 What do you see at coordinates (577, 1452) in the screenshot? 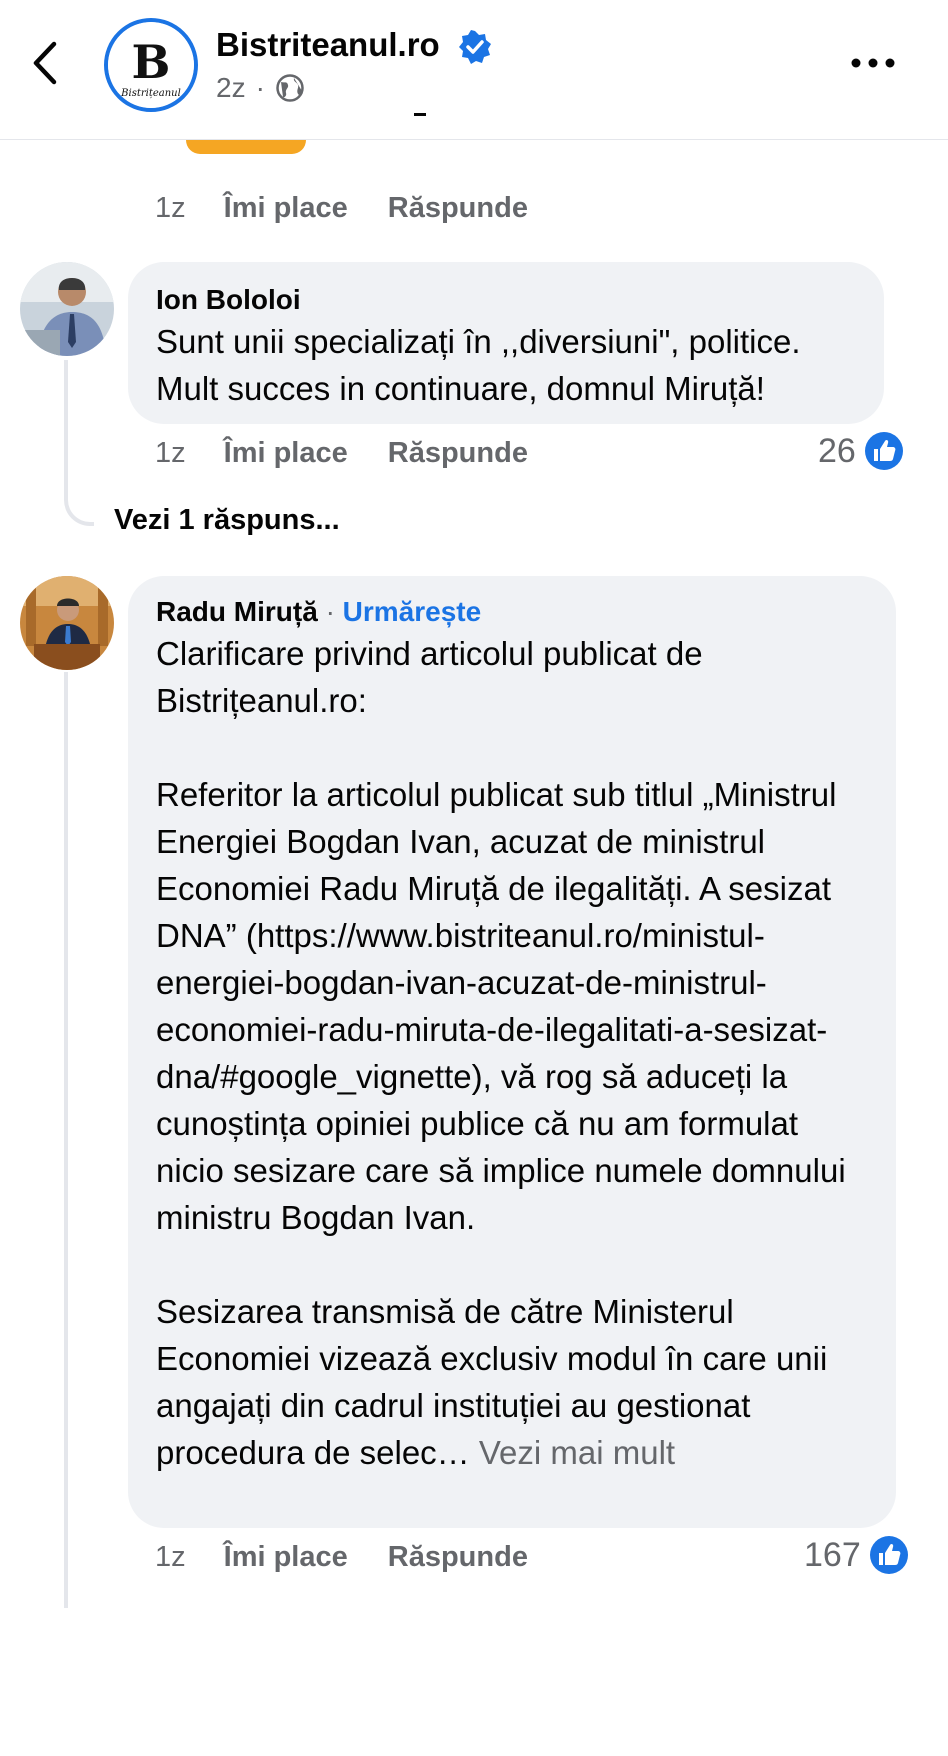
I see `see-more-link: Vezi mai mult` at bounding box center [577, 1452].